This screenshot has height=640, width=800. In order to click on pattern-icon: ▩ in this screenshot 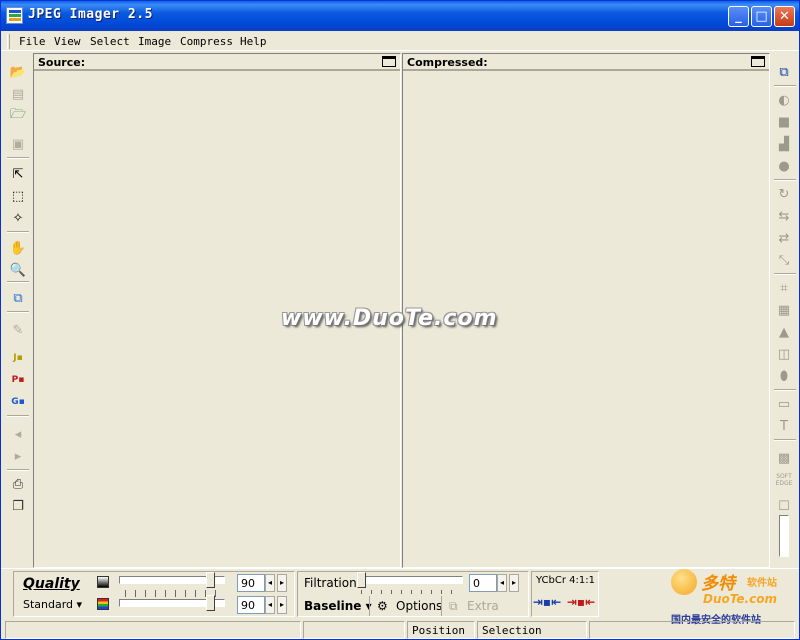, I will do `click(784, 458)`.